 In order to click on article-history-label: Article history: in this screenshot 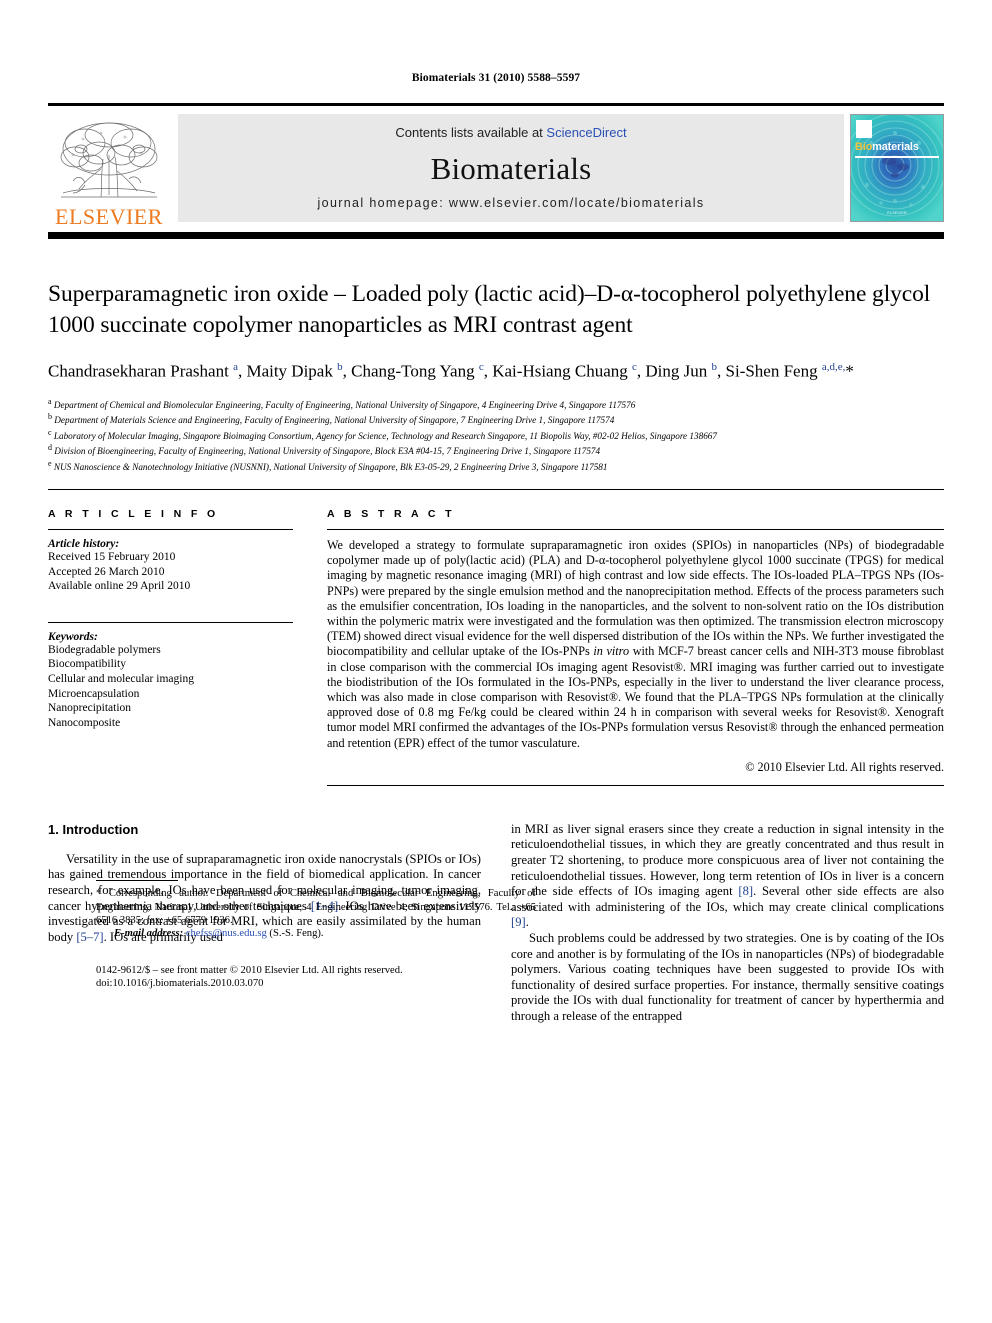, I will do `click(84, 544)`.